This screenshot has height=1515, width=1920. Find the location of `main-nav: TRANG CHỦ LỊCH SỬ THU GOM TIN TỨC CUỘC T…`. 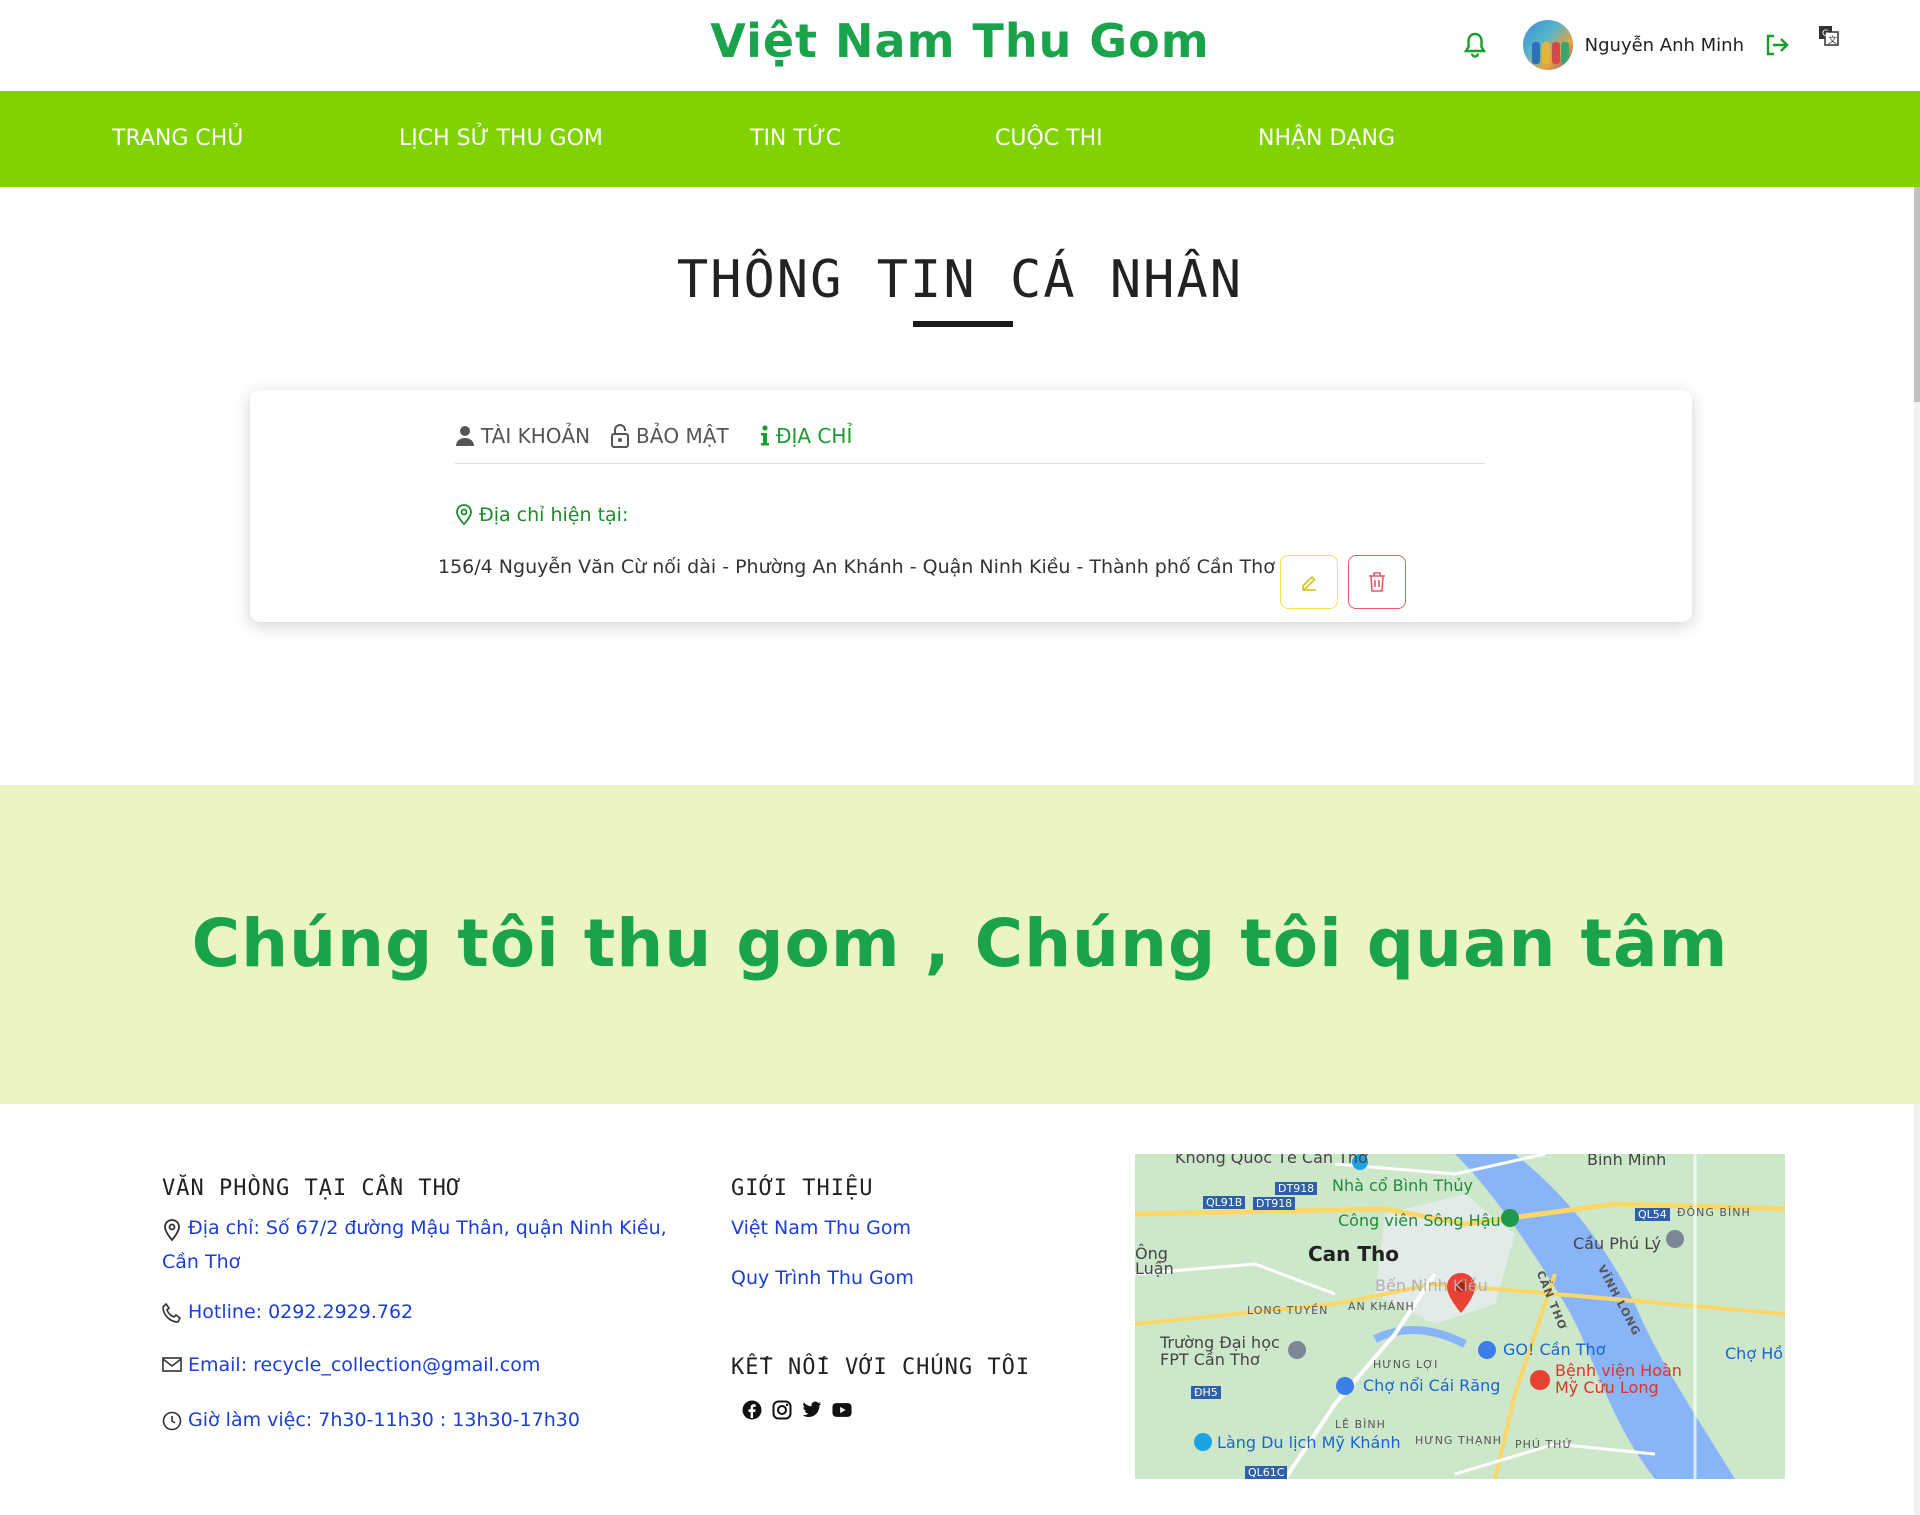

main-nav: TRANG CHỦ LỊCH SỬ THU GOM TIN TỨC CUỘC T… is located at coordinates (960, 139).